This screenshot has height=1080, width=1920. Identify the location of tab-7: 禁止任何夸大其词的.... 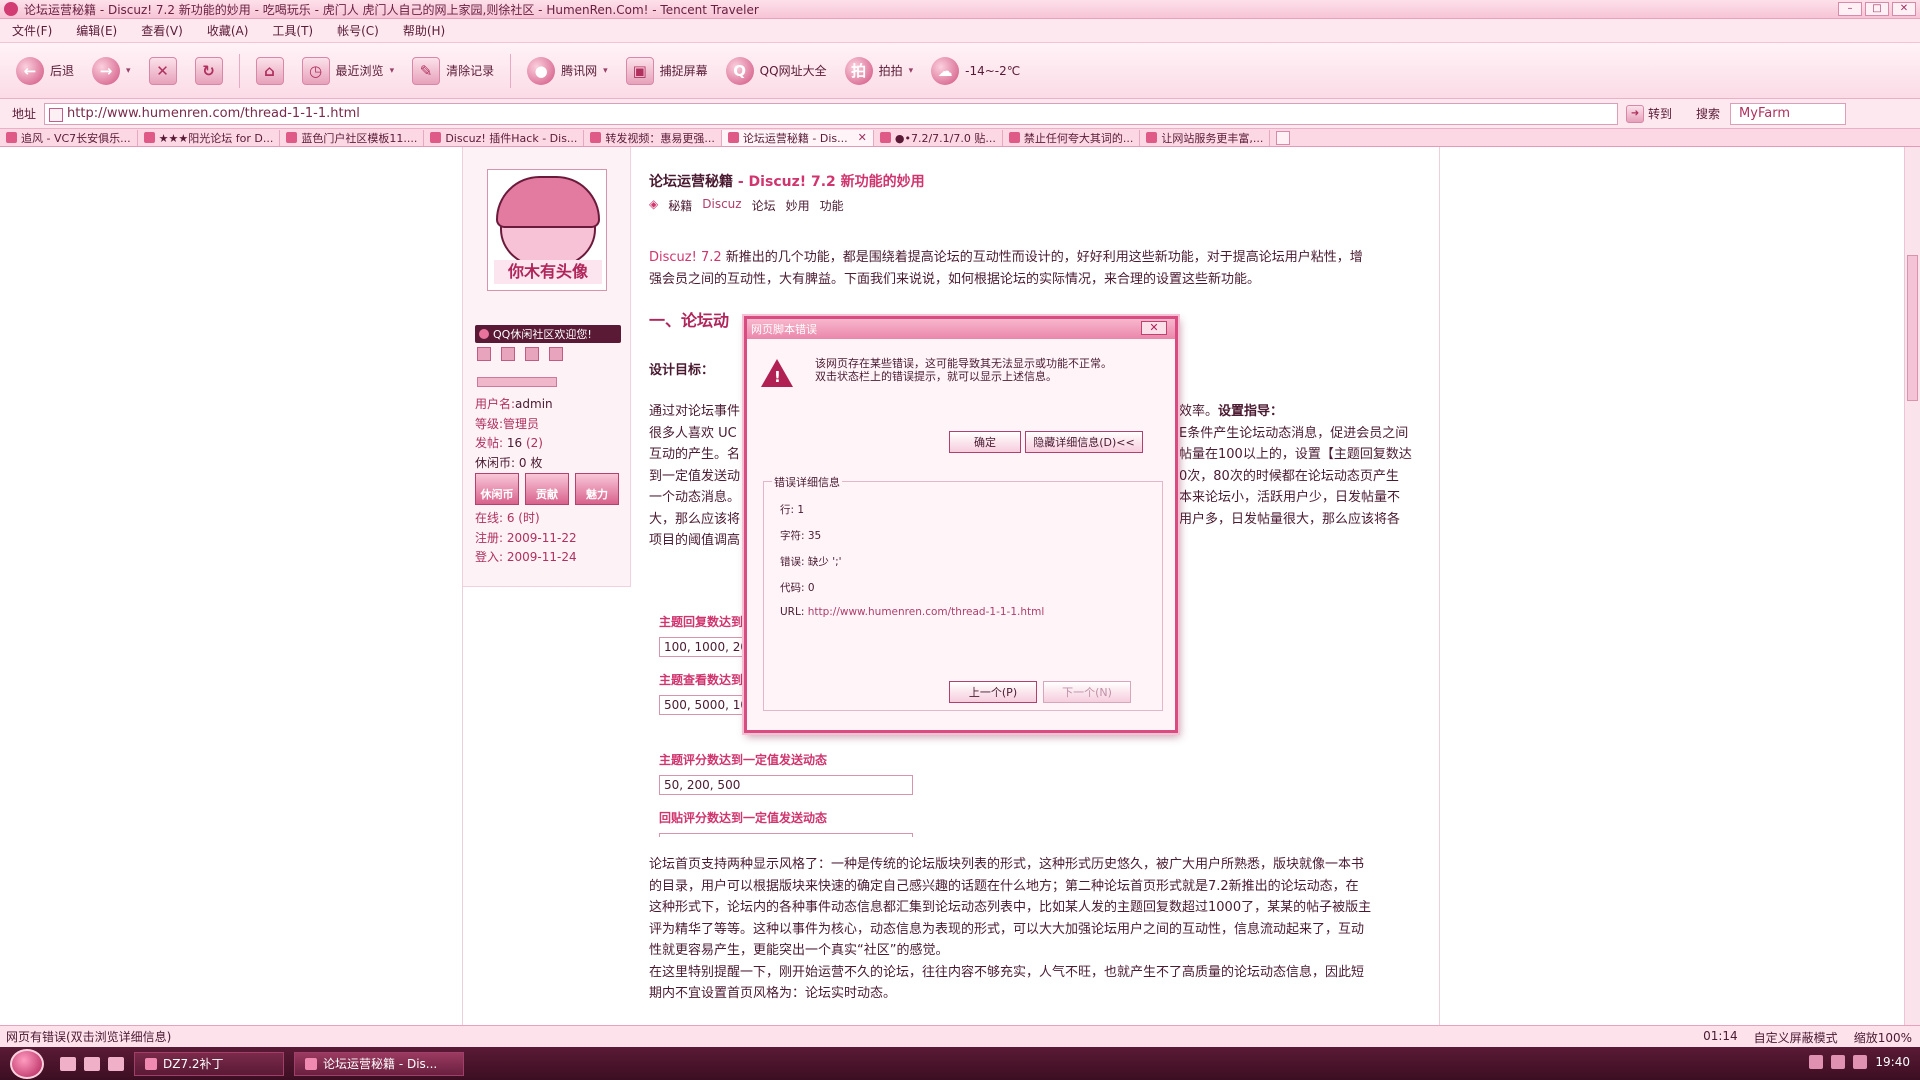
(1072, 137).